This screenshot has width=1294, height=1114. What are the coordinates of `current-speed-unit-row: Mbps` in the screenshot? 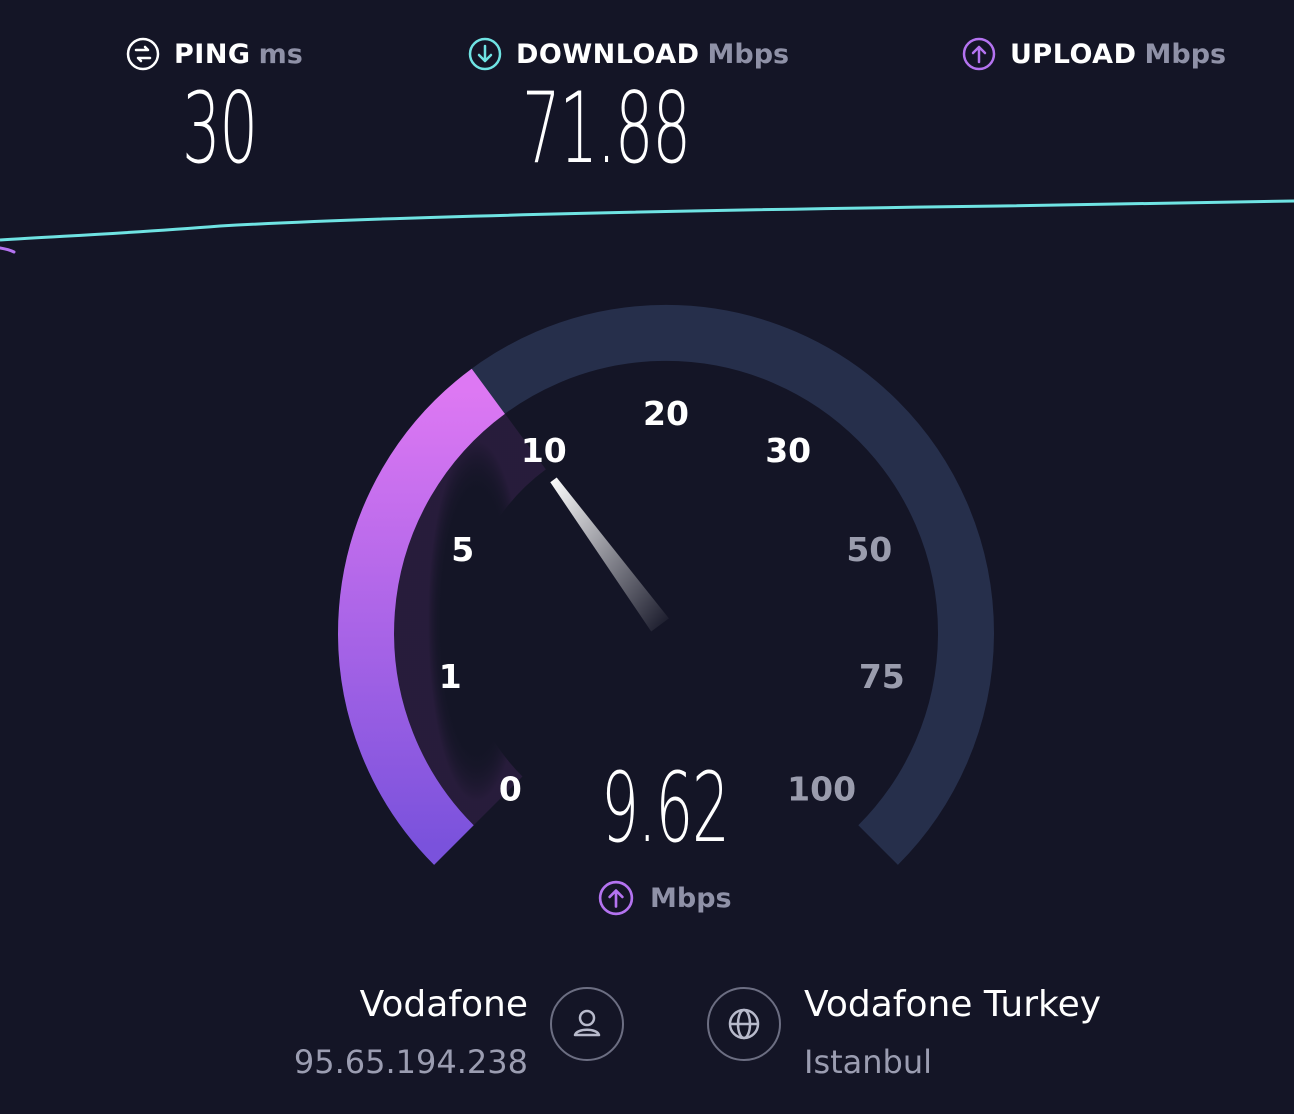 It's located at (665, 898).